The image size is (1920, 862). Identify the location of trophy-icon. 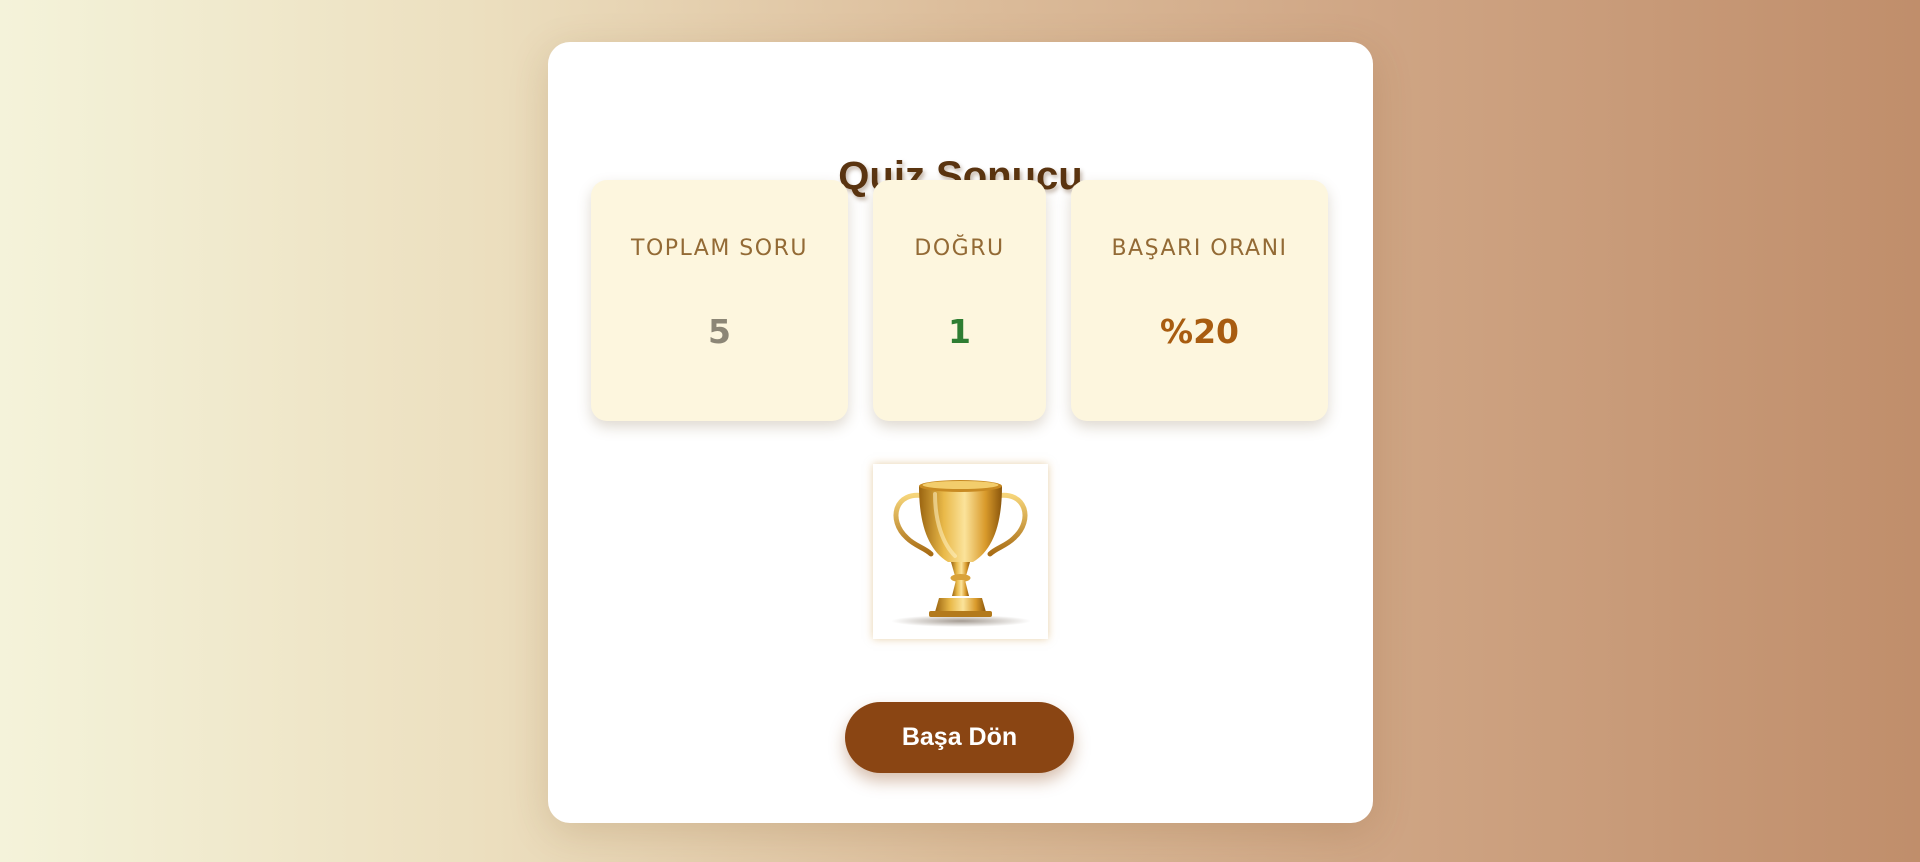
(961, 553).